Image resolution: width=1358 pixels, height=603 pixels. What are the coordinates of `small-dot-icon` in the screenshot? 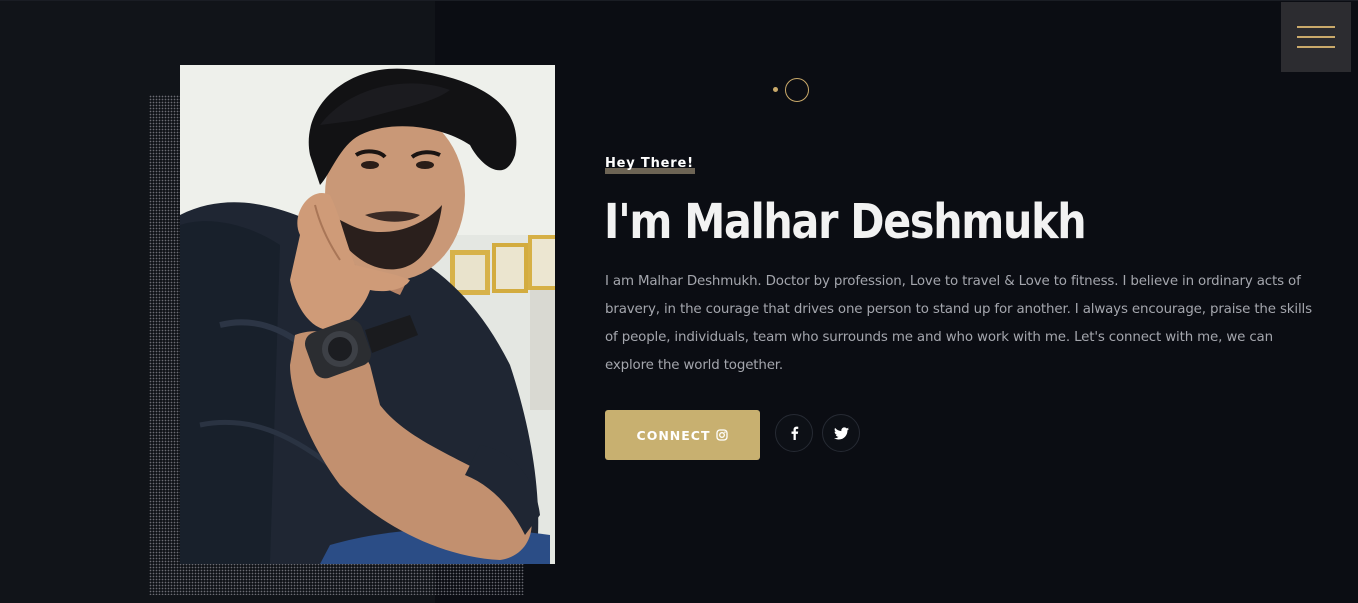 It's located at (775, 89).